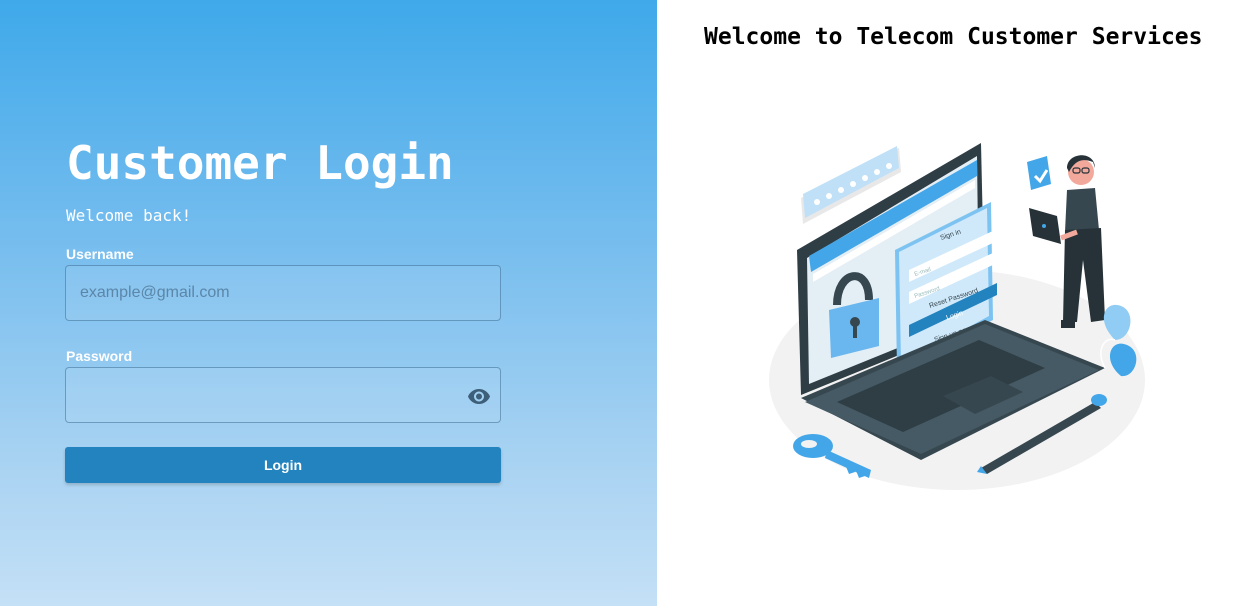 This screenshot has width=1243, height=606. What do you see at coordinates (275, 293) in the screenshot?
I see `username-input` at bounding box center [275, 293].